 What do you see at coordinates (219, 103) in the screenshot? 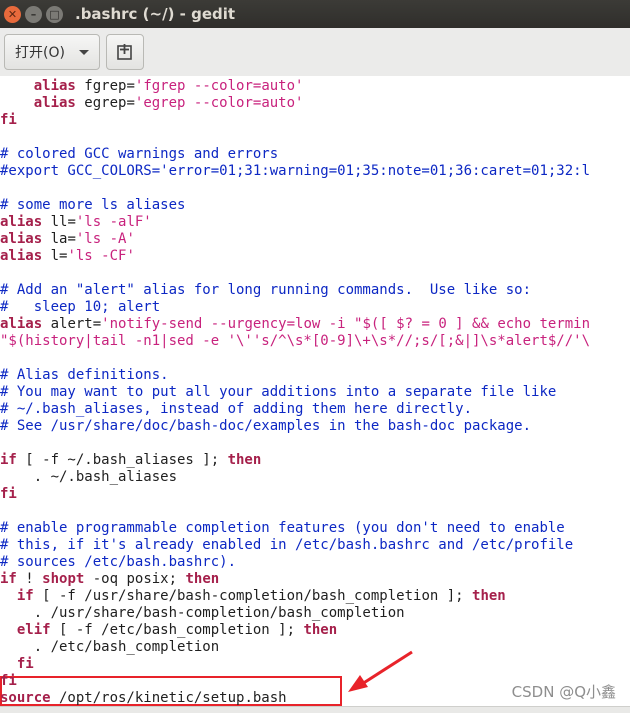
I see `code-token: 'egrep --color=auto'` at bounding box center [219, 103].